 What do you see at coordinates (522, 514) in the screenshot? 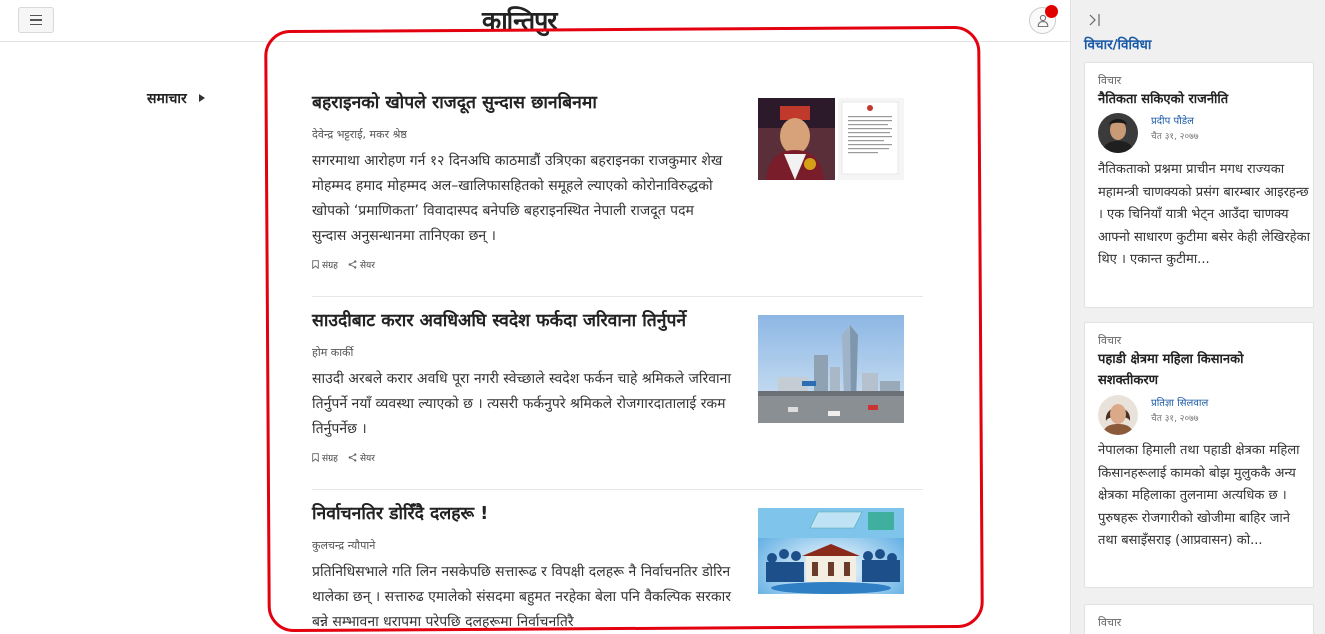
I see `article-title: निर्वाचनतिर डोरिँदै दलहरू !` at bounding box center [522, 514].